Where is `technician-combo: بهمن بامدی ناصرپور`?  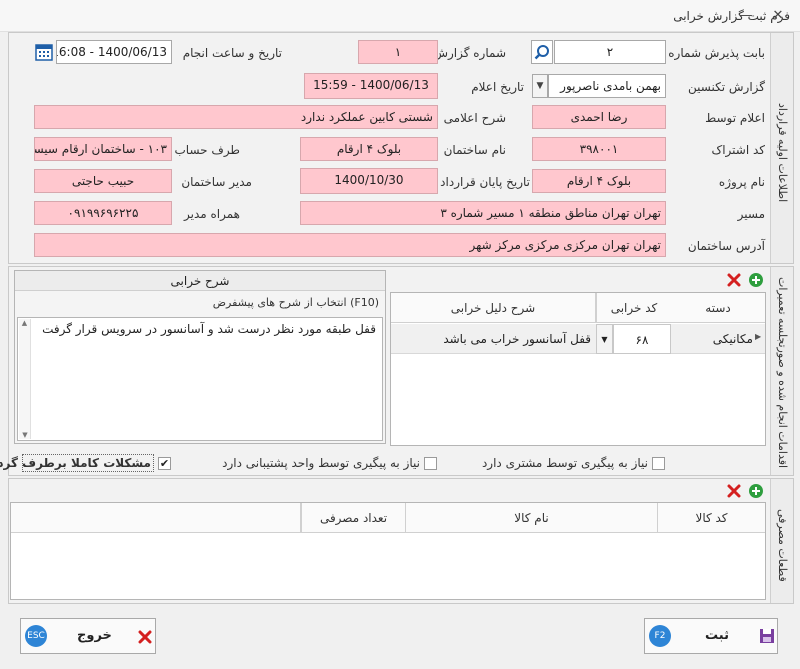 technician-combo: بهمن بامدی ناصرپور is located at coordinates (607, 86).